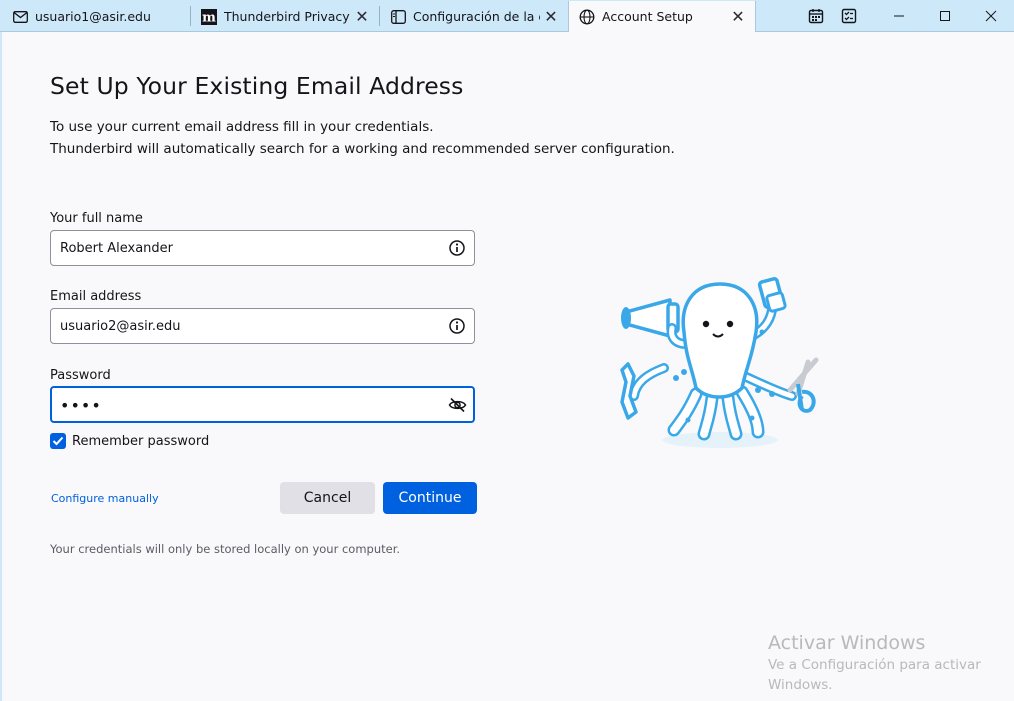  I want to click on continue-button: Continue, so click(430, 498).